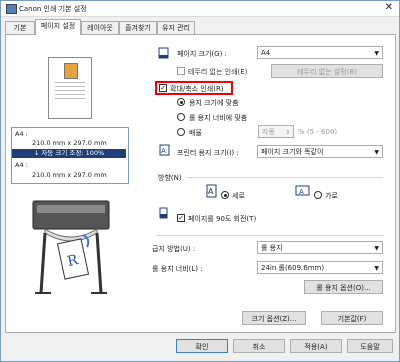  What do you see at coordinates (181, 117) in the screenshot?
I see `fit-roll-radio` at bounding box center [181, 117].